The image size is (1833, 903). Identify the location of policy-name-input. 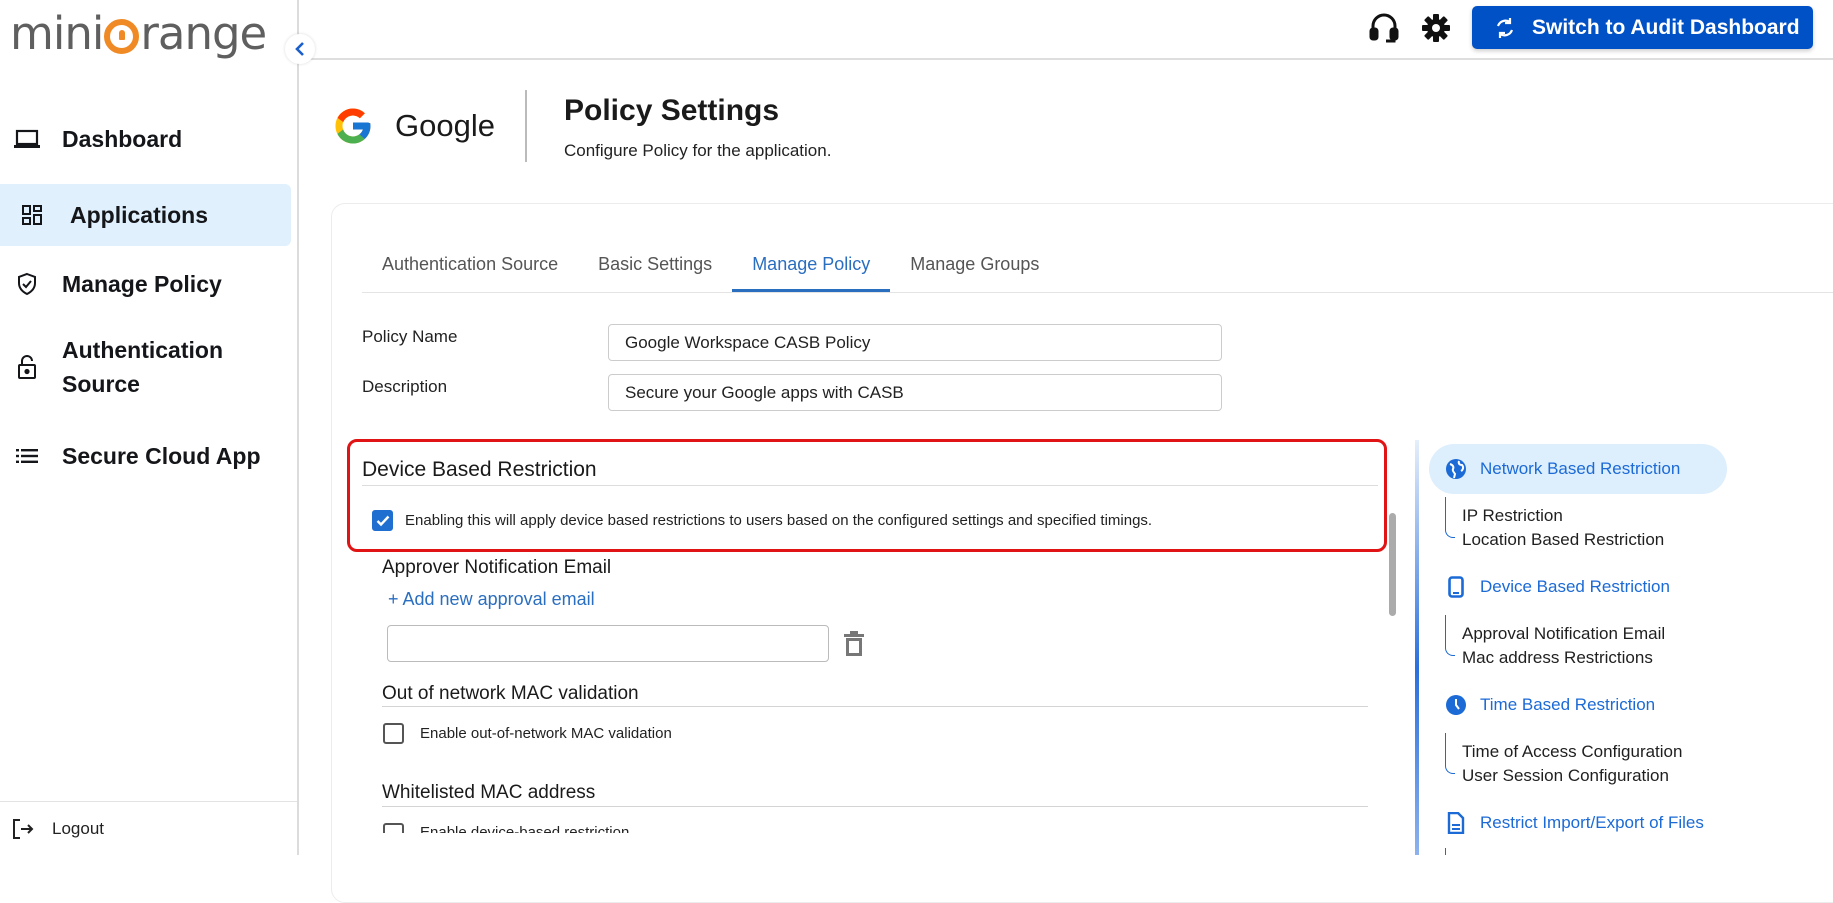
(915, 342).